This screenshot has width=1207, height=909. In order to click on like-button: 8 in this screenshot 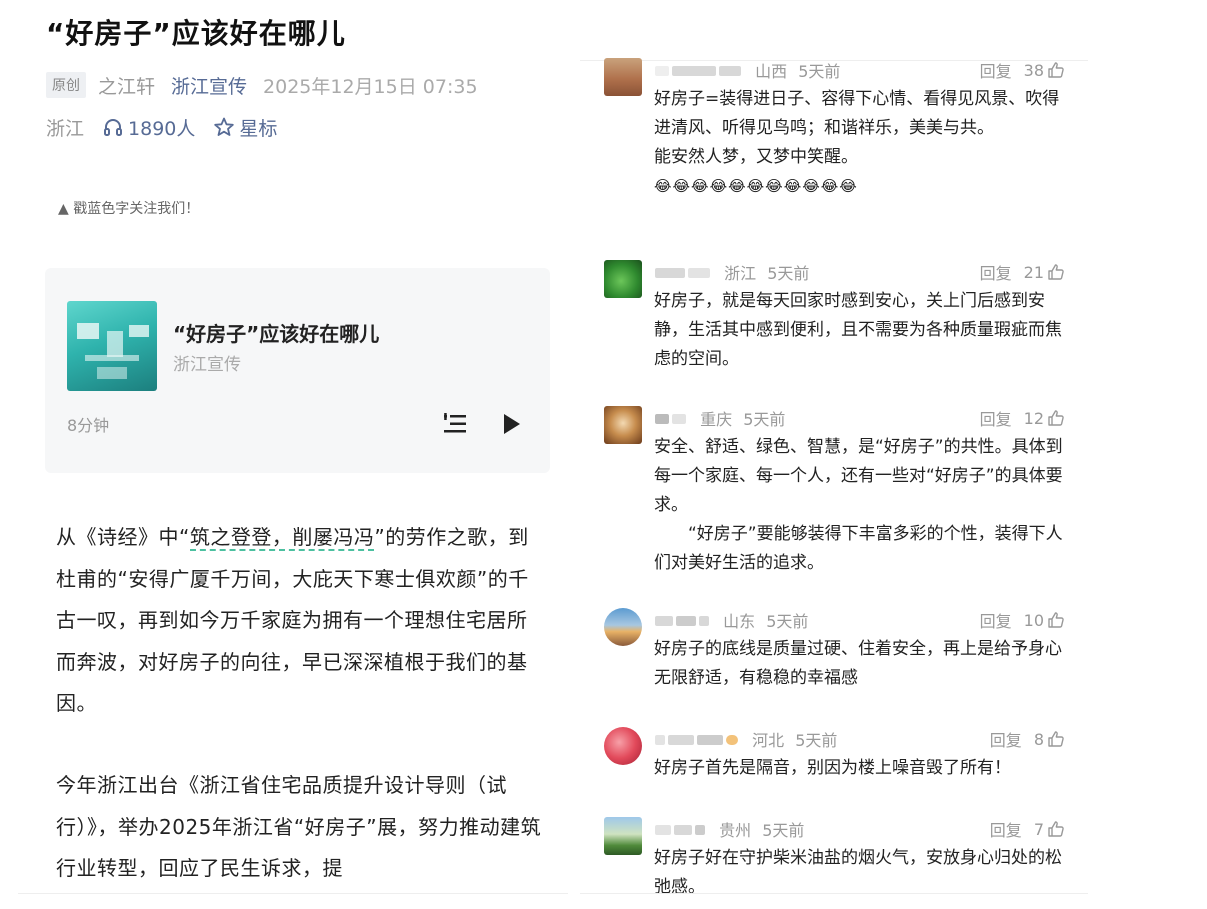, I will do `click(1049, 739)`.